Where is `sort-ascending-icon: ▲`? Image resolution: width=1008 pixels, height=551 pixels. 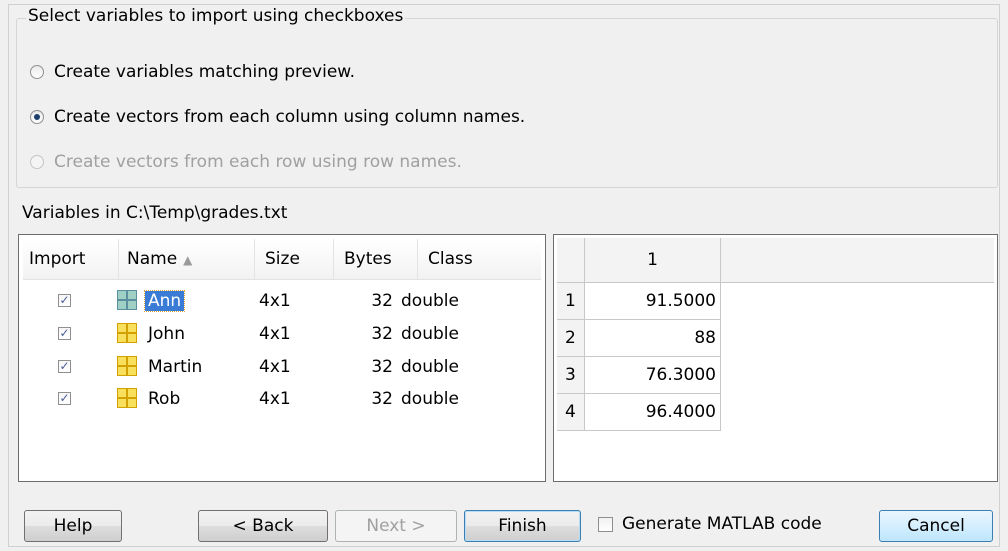
sort-ascending-icon: ▲ is located at coordinates (188, 260).